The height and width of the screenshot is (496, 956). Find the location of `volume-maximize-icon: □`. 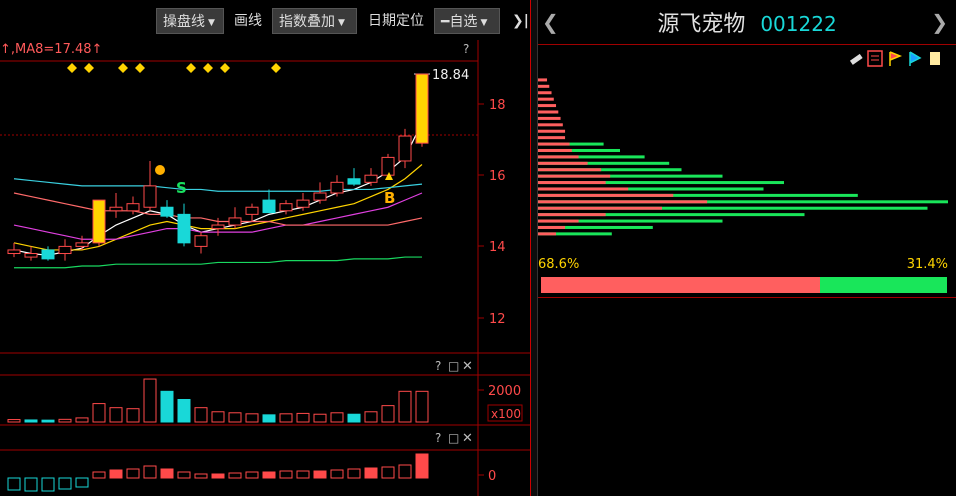

volume-maximize-icon: □ is located at coordinates (453, 366).